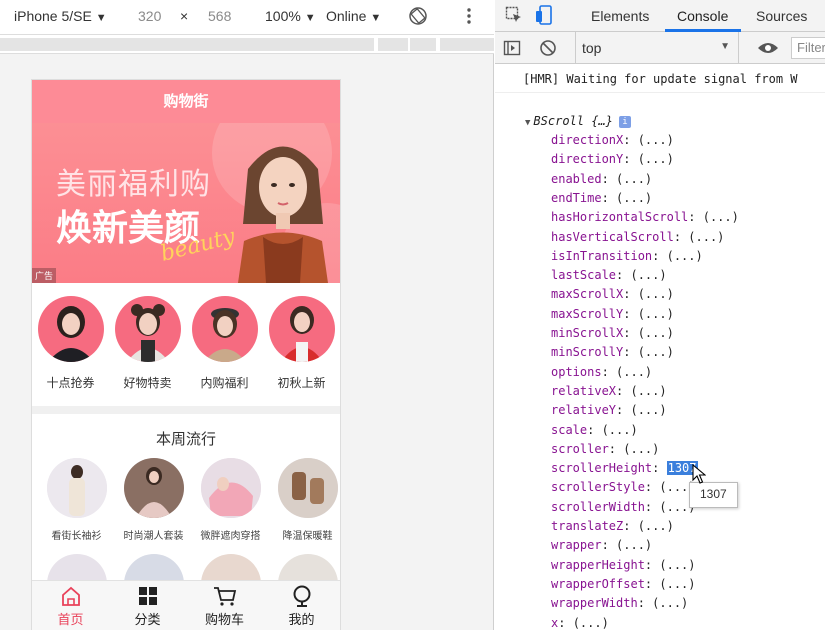  What do you see at coordinates (290, 16) in the screenshot?
I see `zoom-select: 100% ▼` at bounding box center [290, 16].